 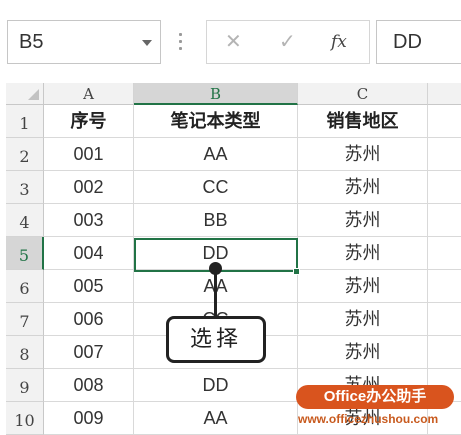 What do you see at coordinates (89, 220) in the screenshot?
I see `cell-a4: 003` at bounding box center [89, 220].